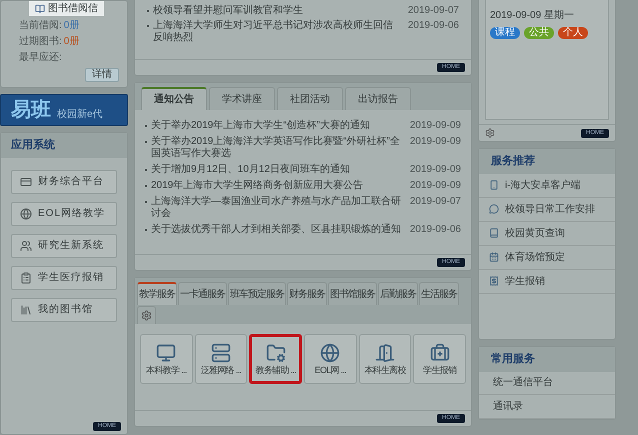  I want to click on service-tab: 后勤服务, so click(398, 293).